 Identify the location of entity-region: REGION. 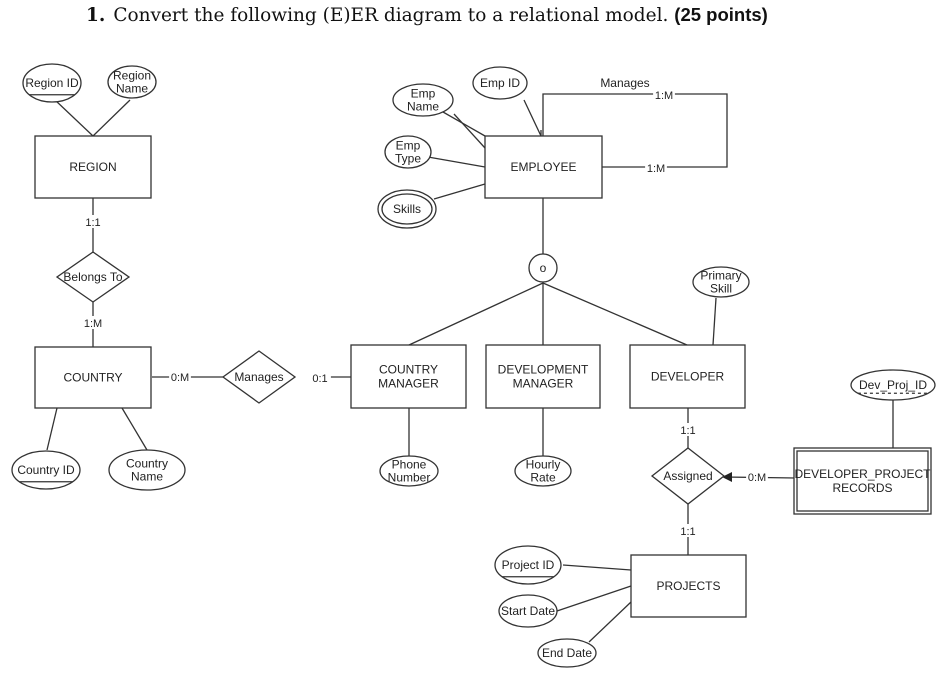
(93, 167).